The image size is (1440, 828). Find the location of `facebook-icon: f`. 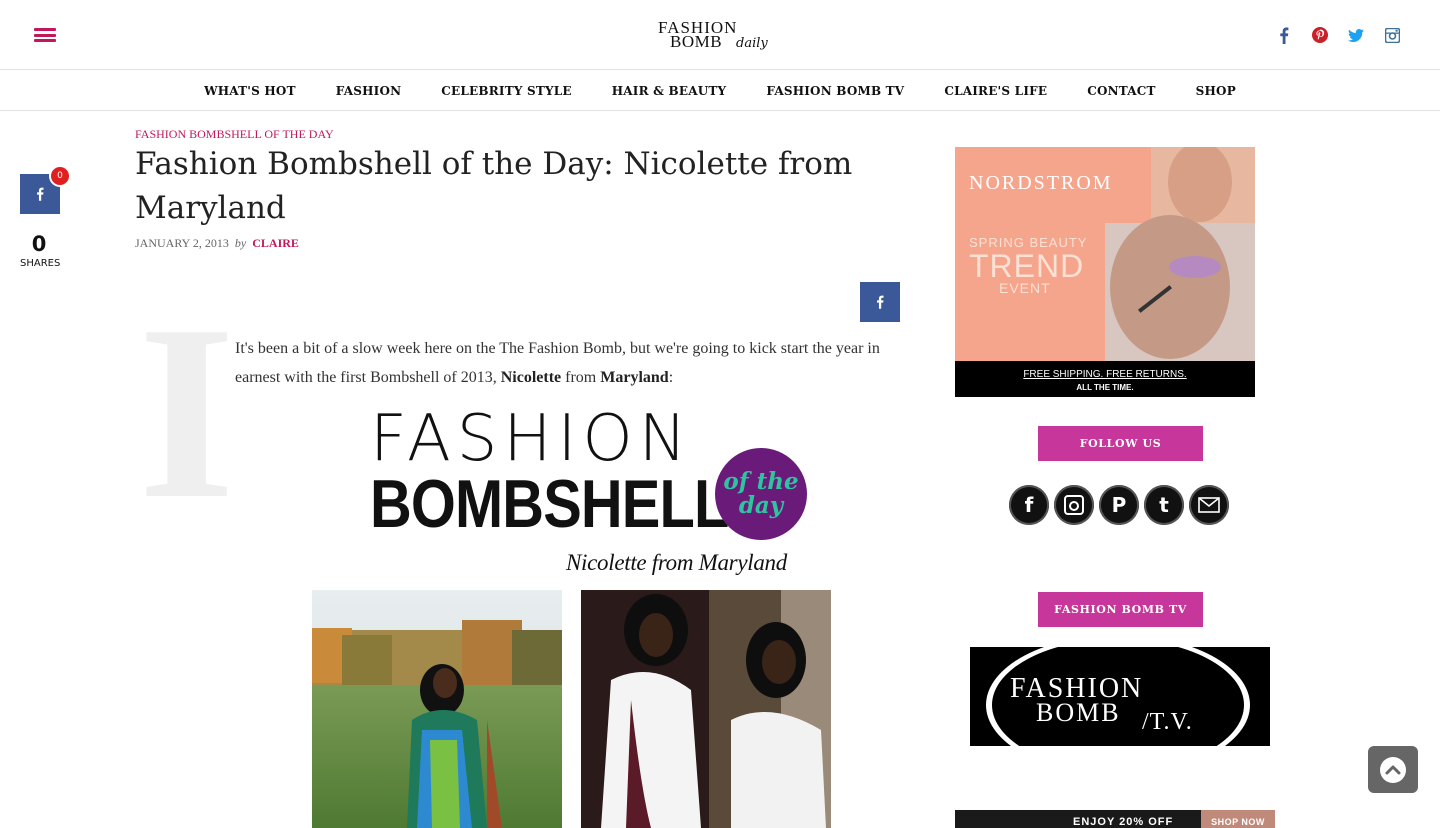

facebook-icon: f is located at coordinates (1029, 505).